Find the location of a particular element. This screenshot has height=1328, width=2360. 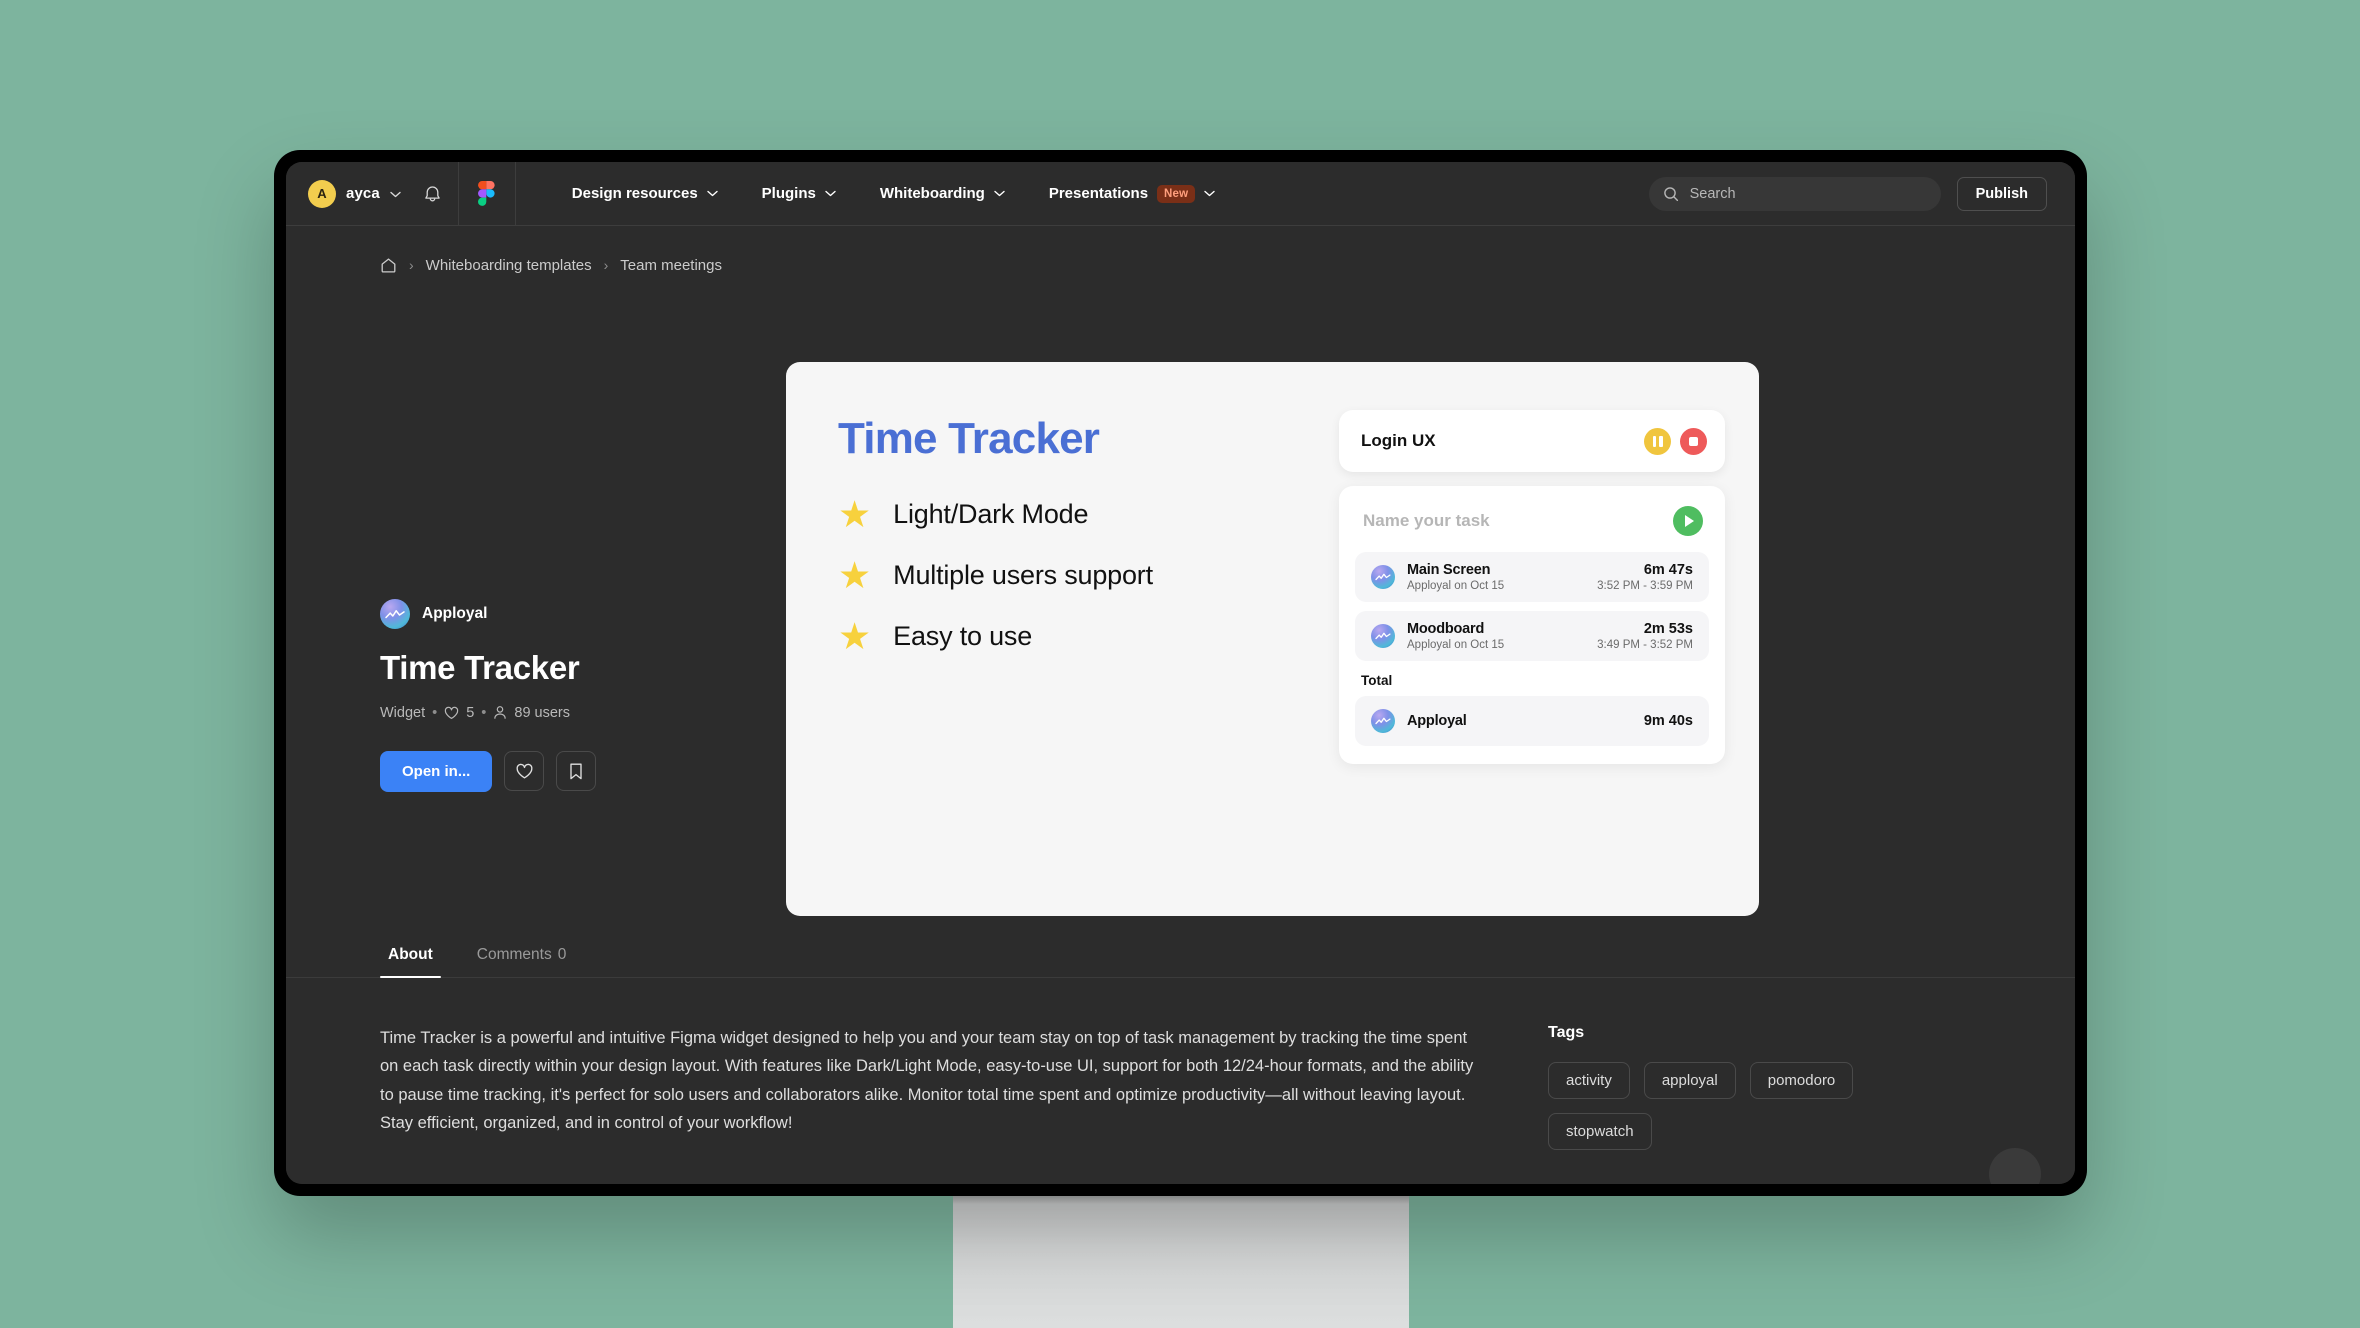

heart-icon is located at coordinates (524, 771).